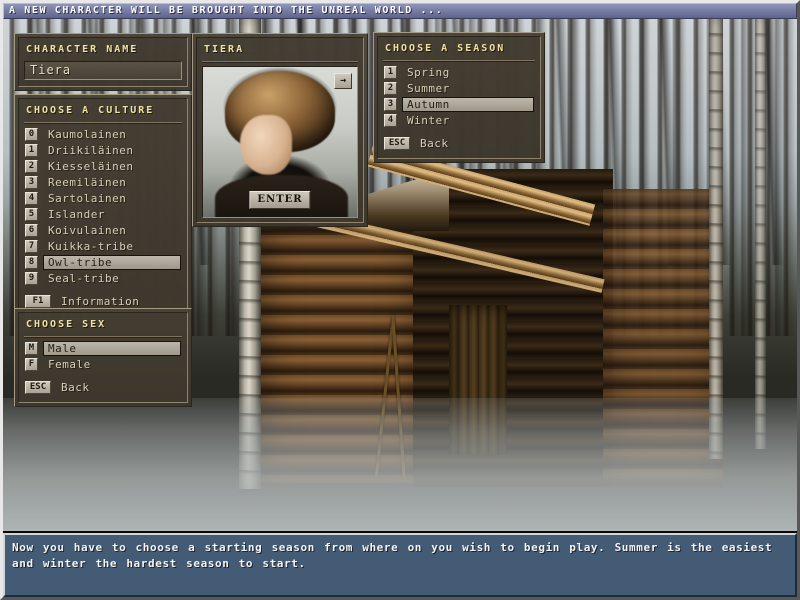  I want to click on culture-key-6: 6, so click(31, 230).